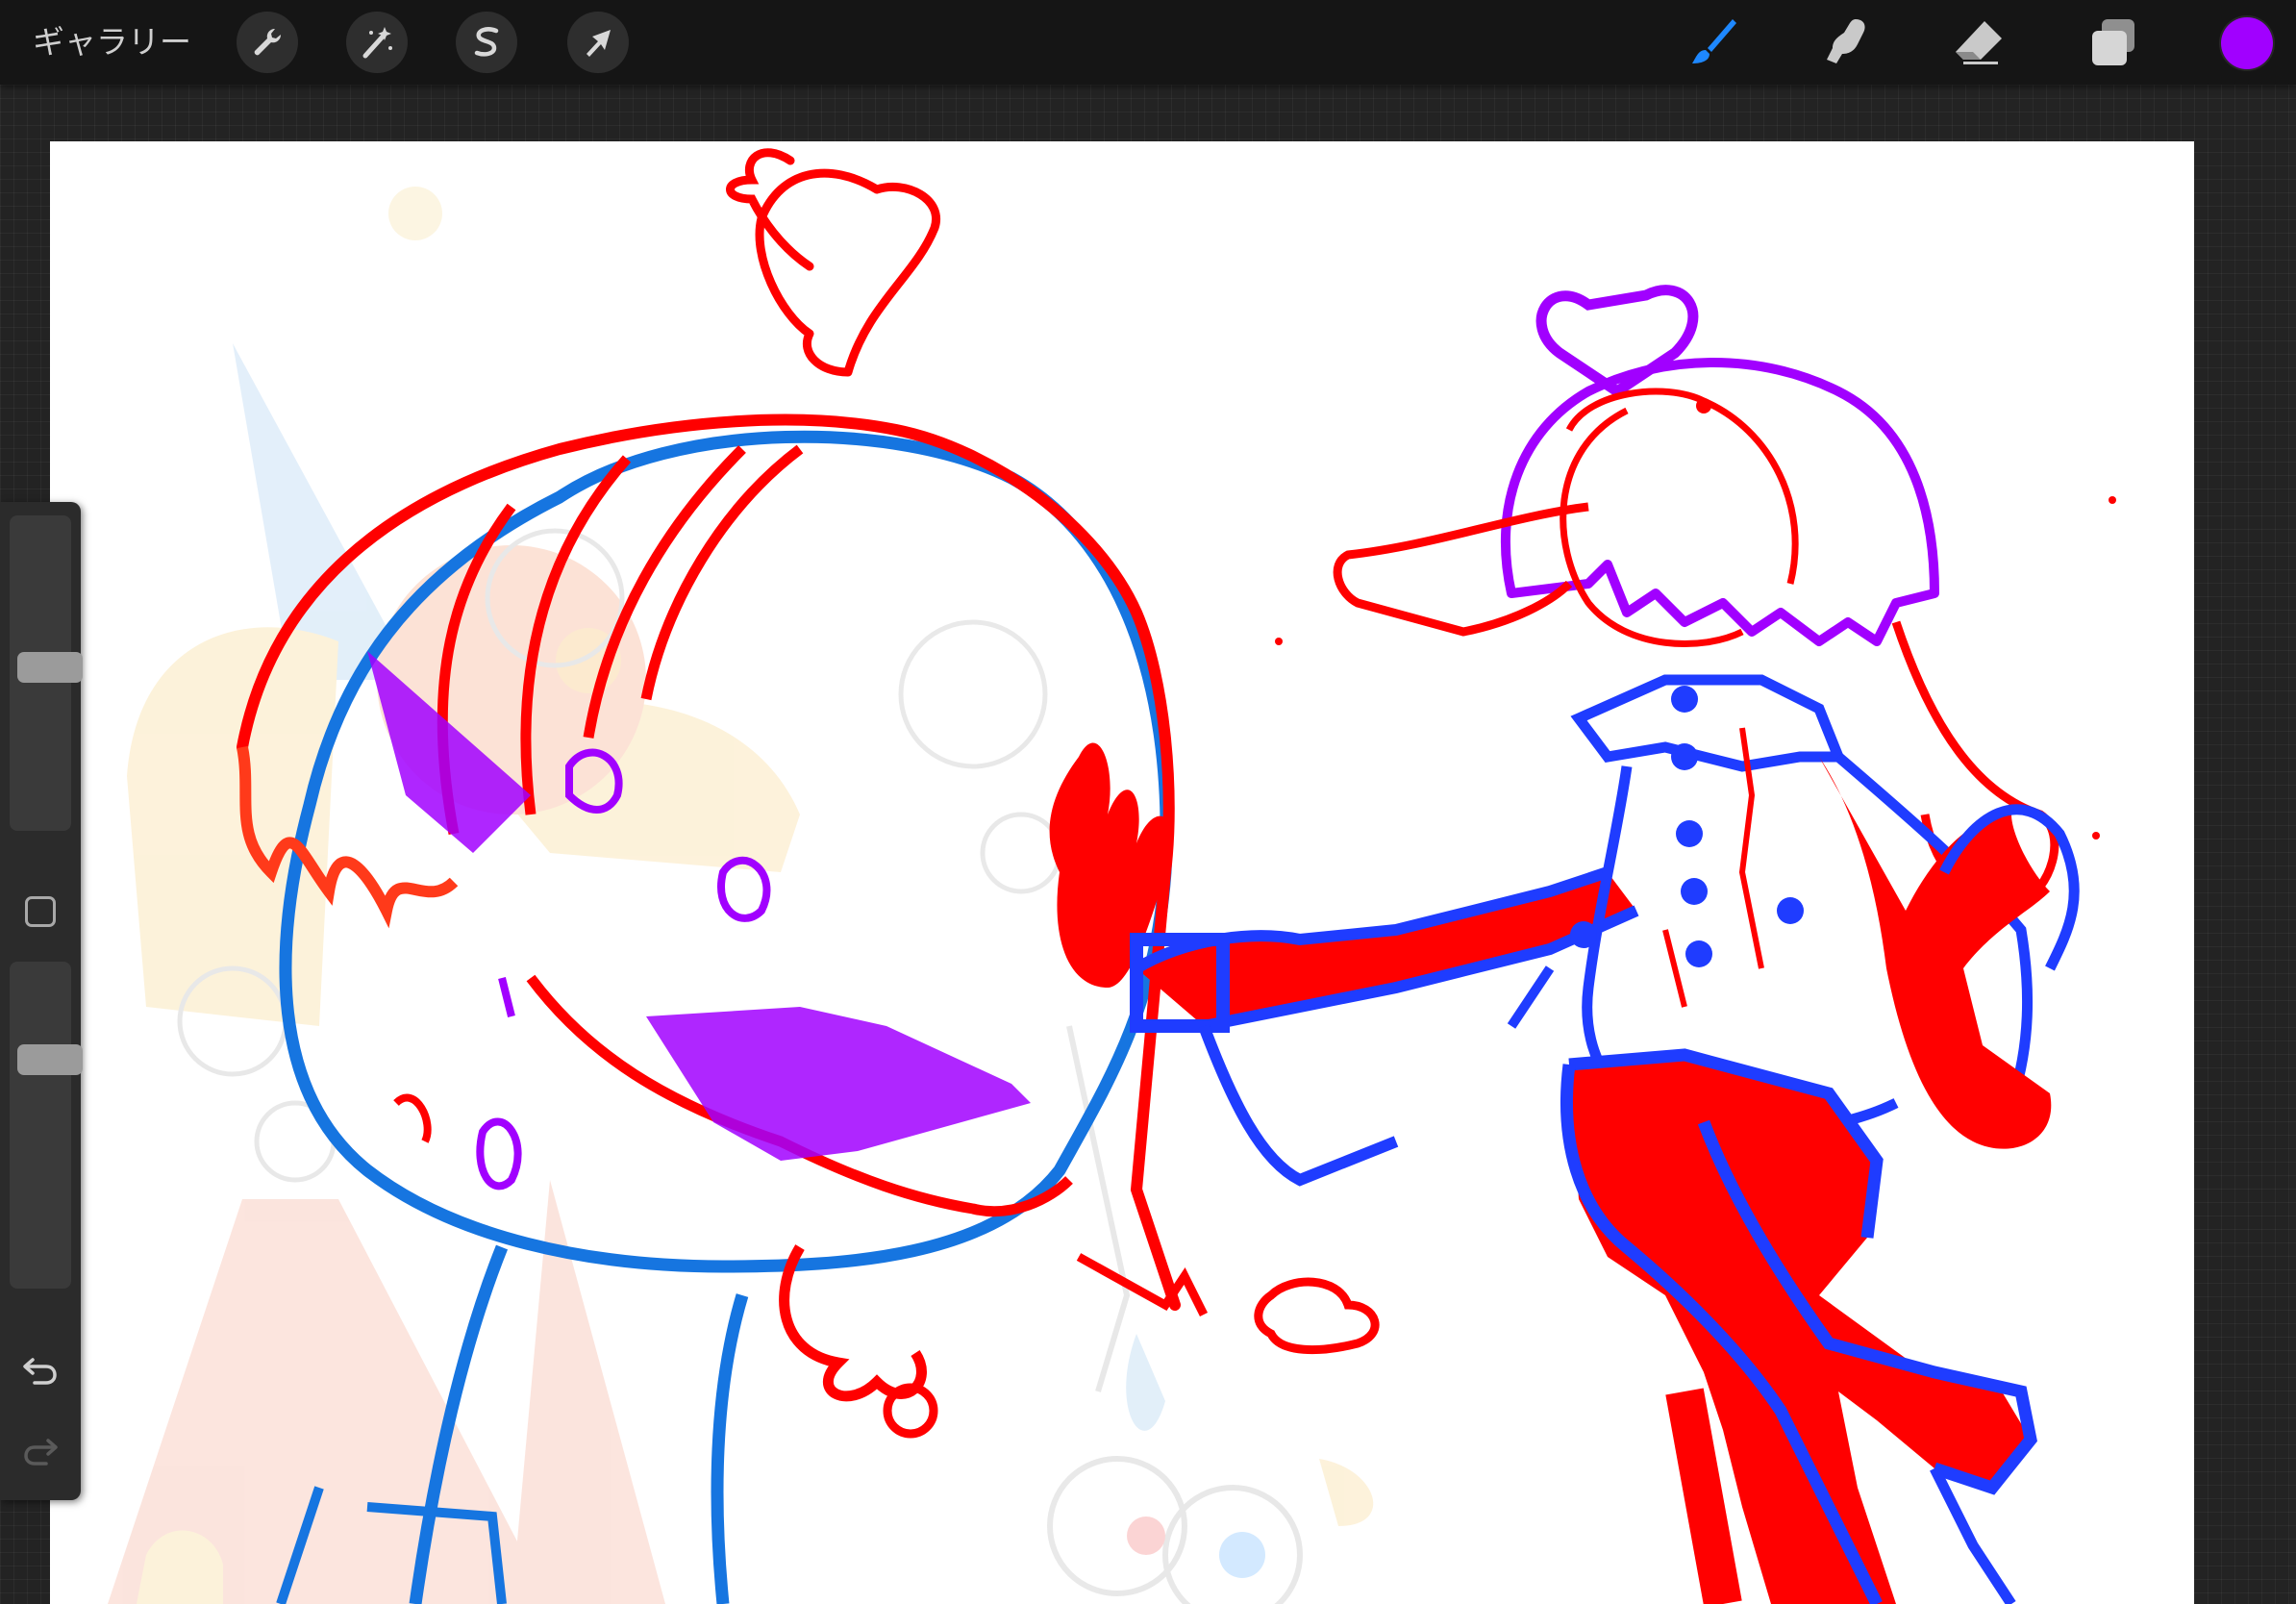 The height and width of the screenshot is (1604, 2296). I want to click on color-picker-button, so click(2247, 43).